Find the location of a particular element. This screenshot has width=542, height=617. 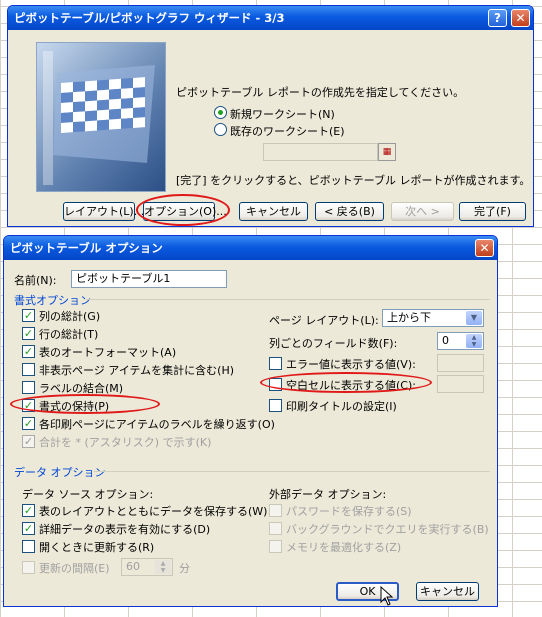

error-value-input is located at coordinates (460, 363).